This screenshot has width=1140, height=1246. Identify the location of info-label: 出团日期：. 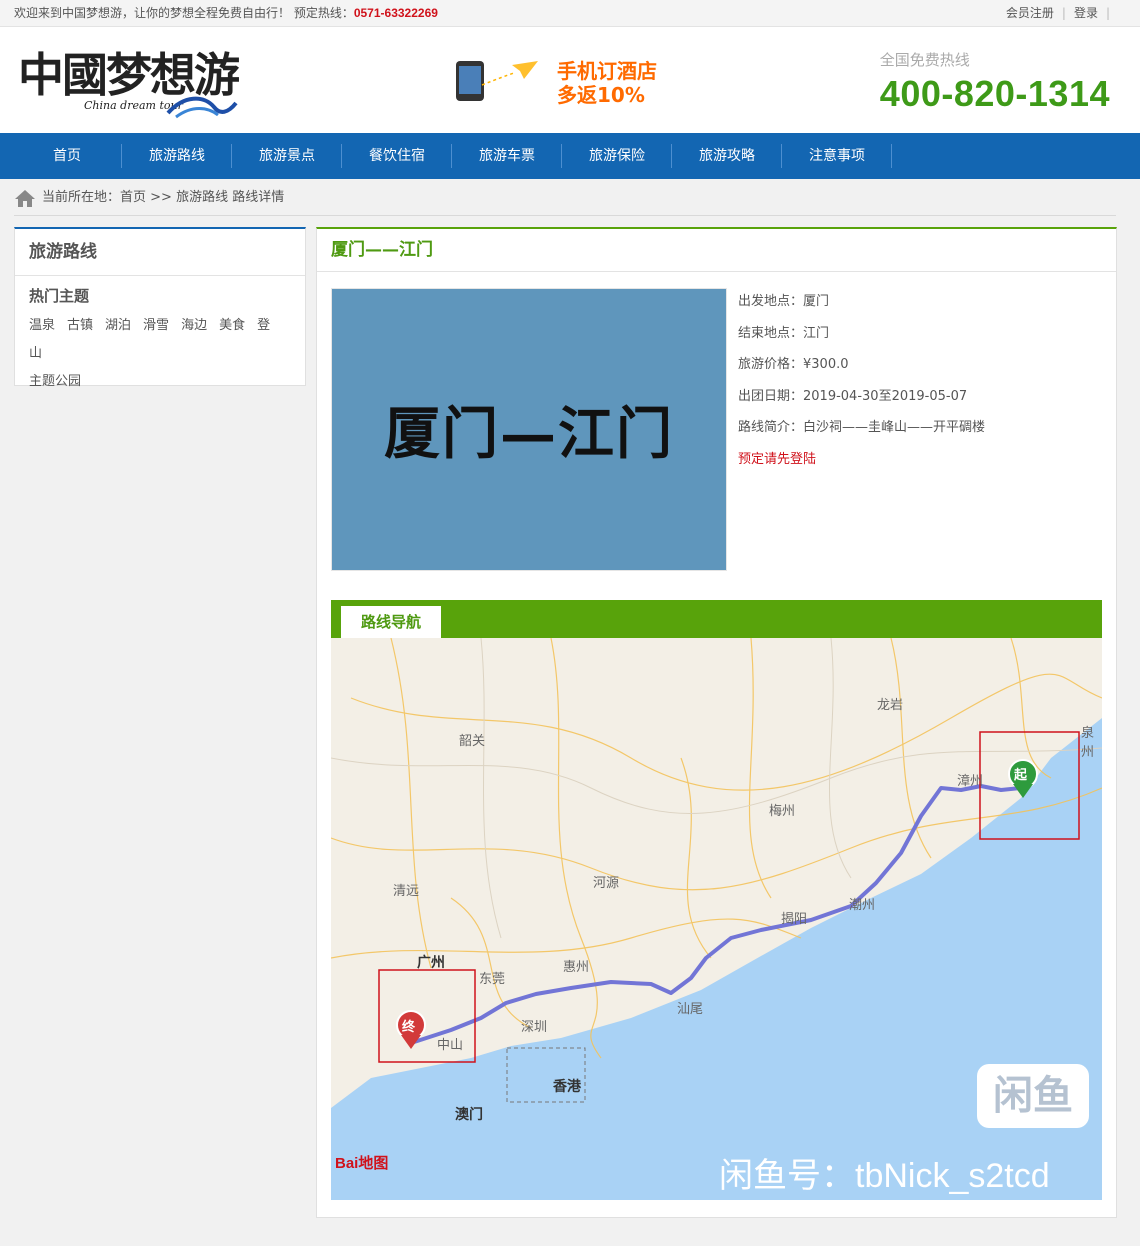
(771, 396).